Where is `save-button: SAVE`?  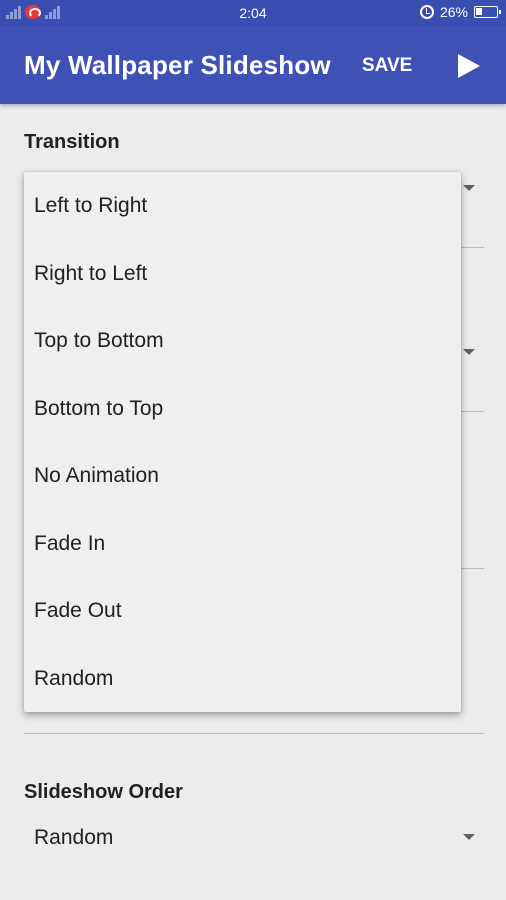 save-button: SAVE is located at coordinates (387, 66).